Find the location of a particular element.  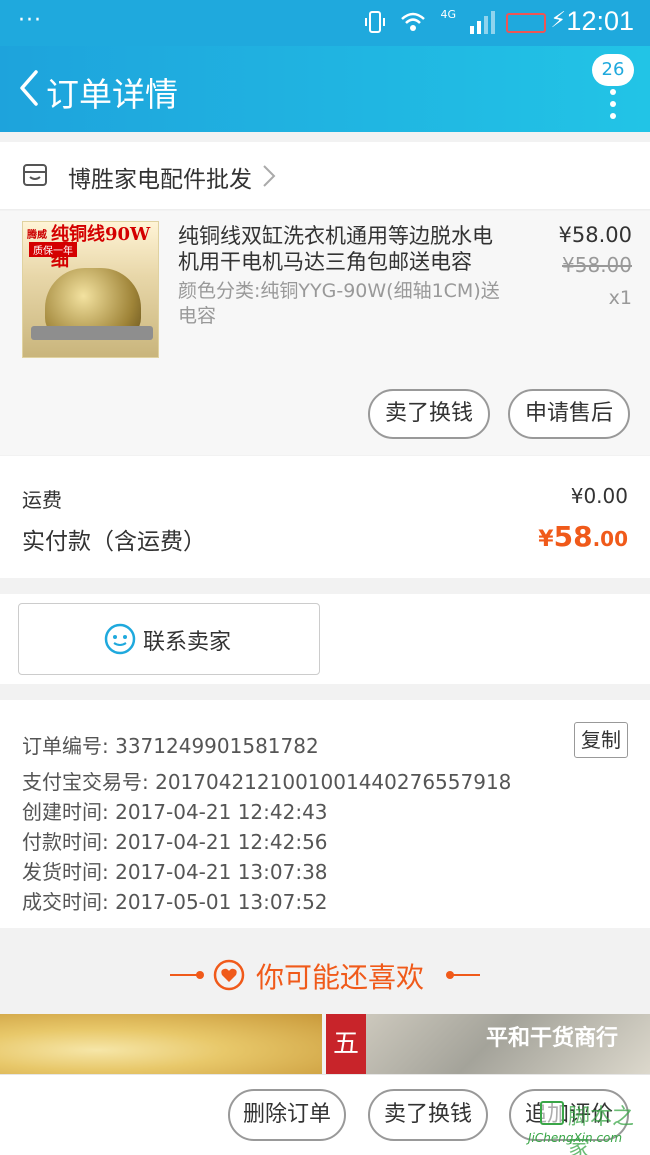

paid-time: 2017-04-21 12:42:56 is located at coordinates (221, 842).